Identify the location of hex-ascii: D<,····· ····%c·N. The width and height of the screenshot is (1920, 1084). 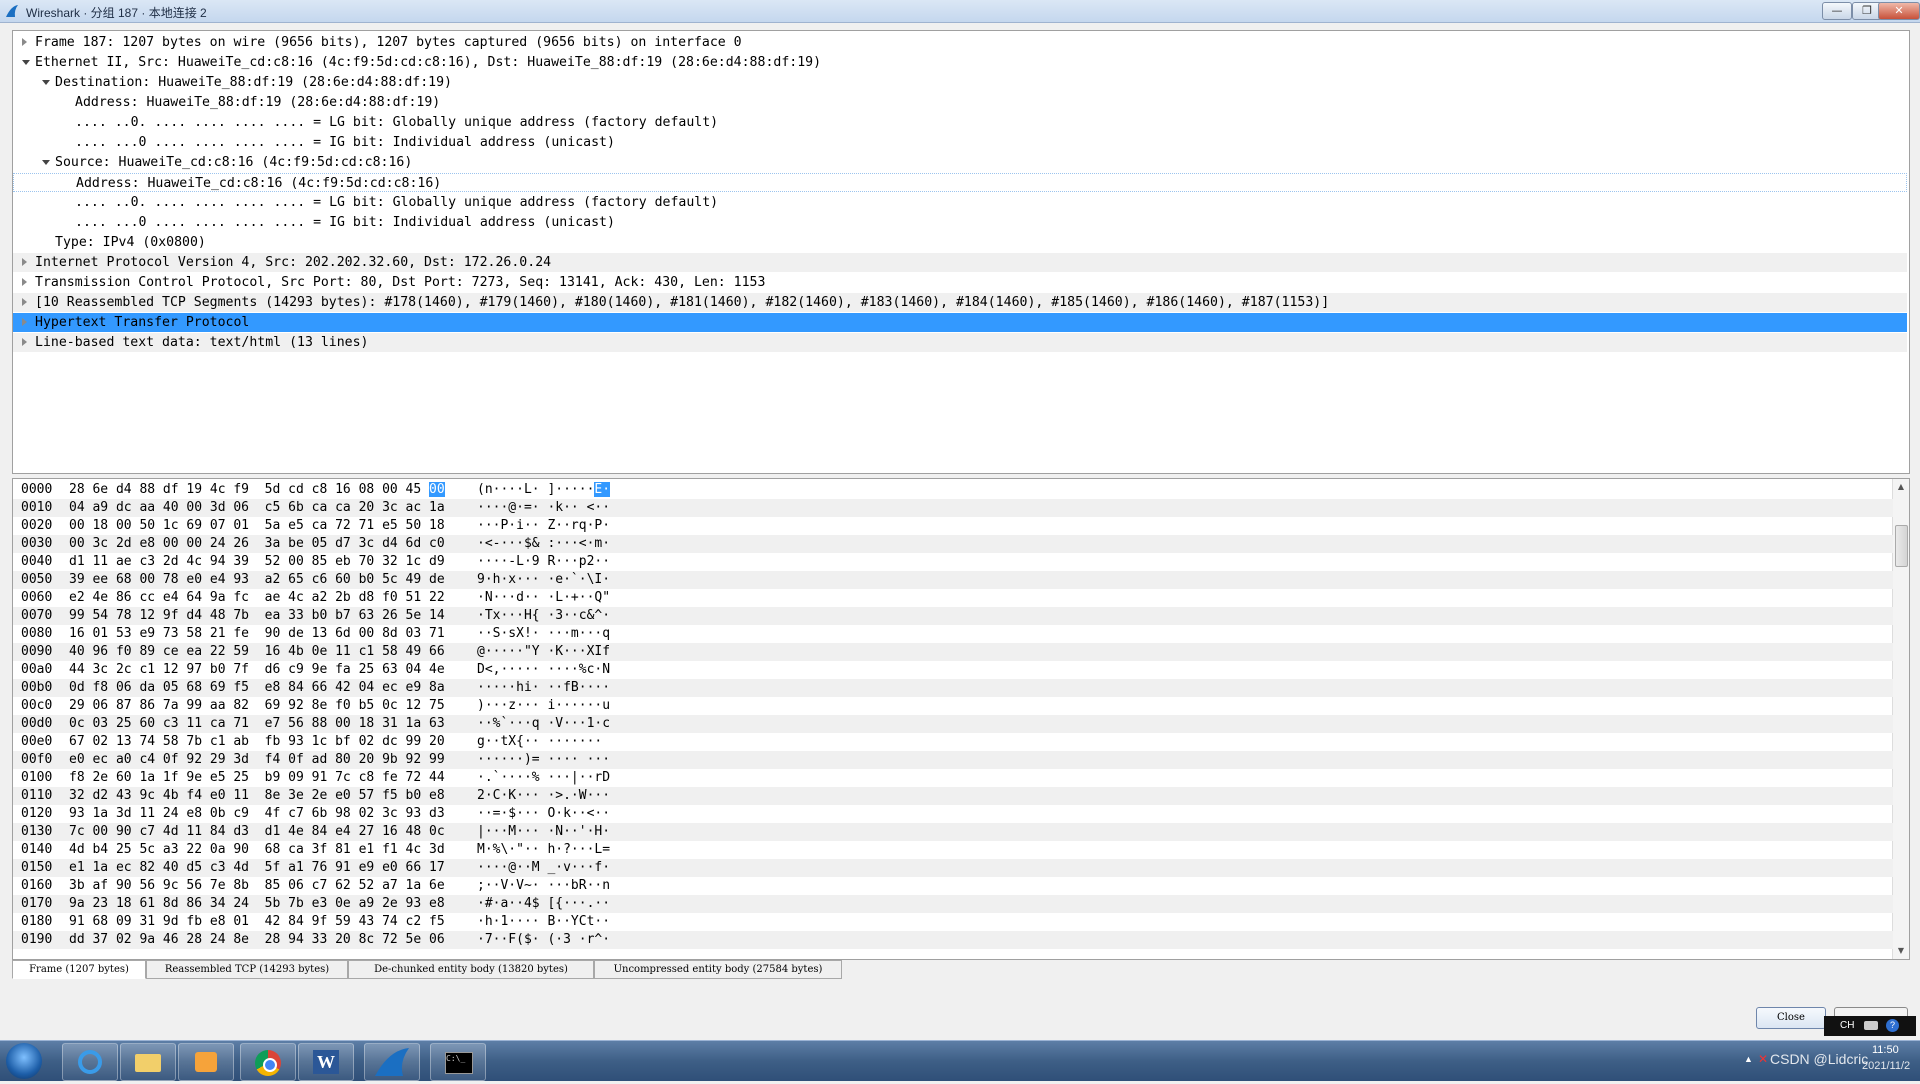
(543, 670).